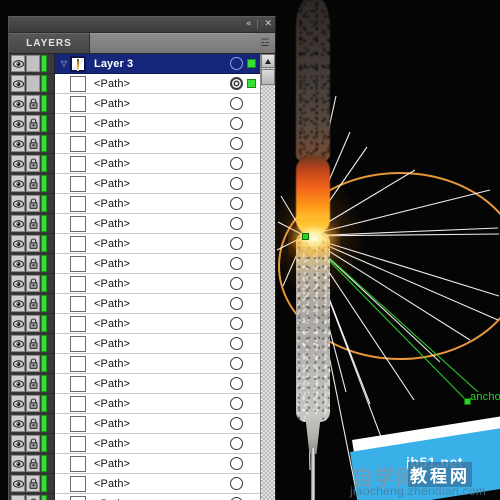 The width and height of the screenshot is (500, 500). Describe the element at coordinates (49, 43) in the screenshot. I see `tab-layers: LAYERS` at that location.